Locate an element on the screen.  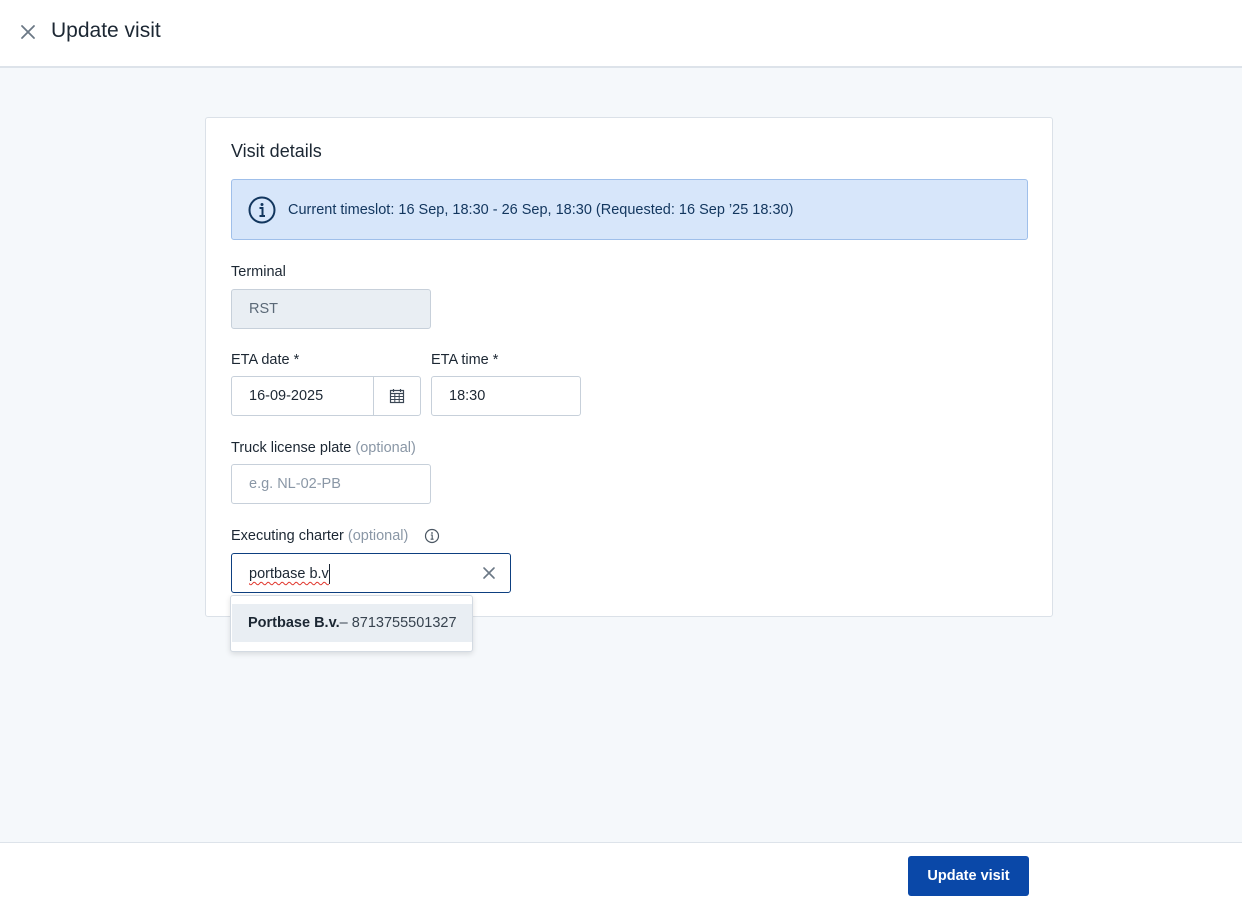
terminal-value: RST is located at coordinates (263, 309).